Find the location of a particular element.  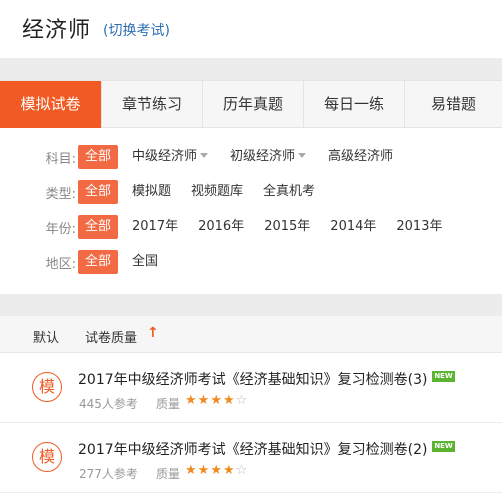

tab-past-exams: 历年真题 is located at coordinates (253, 104).